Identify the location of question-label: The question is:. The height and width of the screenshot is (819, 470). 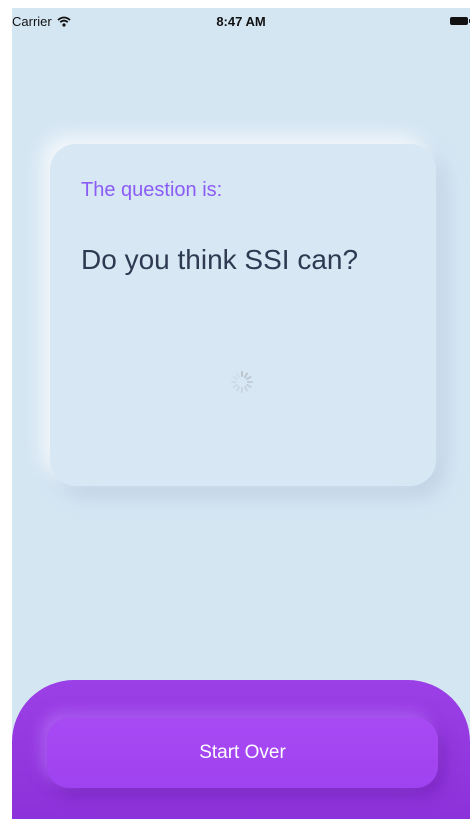
(152, 190).